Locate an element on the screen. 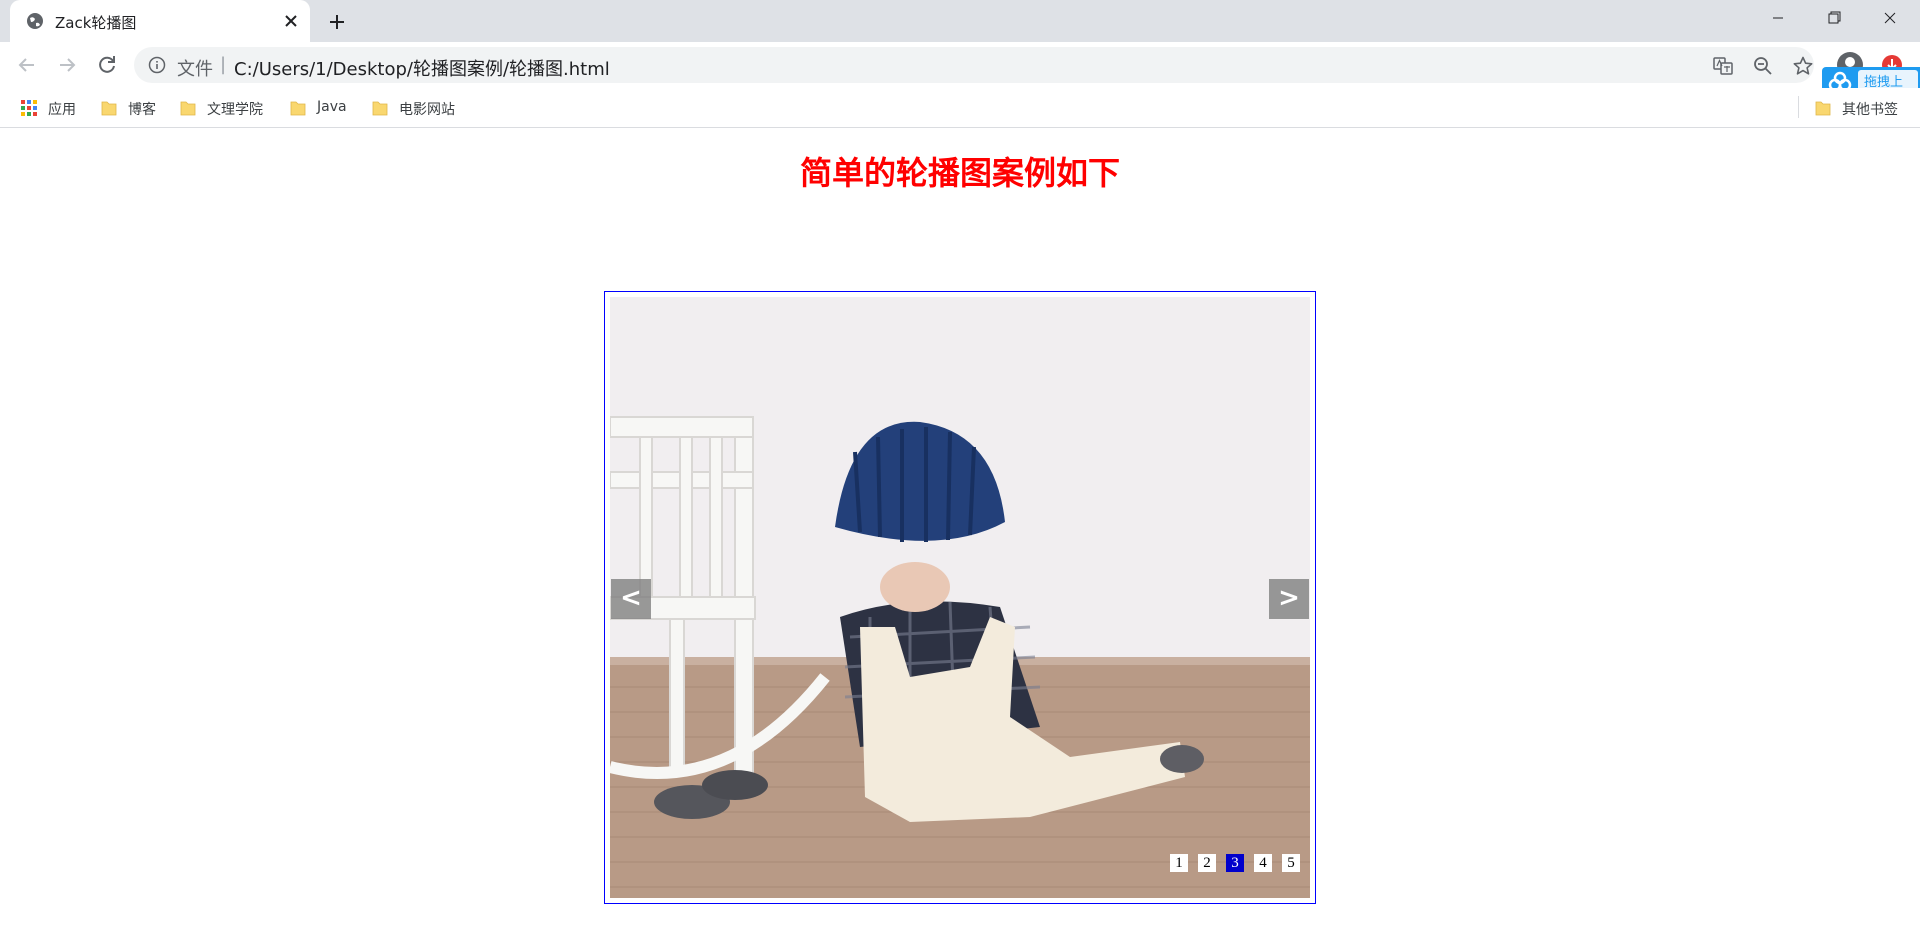 This screenshot has height=942, width=1920. minimize-icon is located at coordinates (1778, 18).